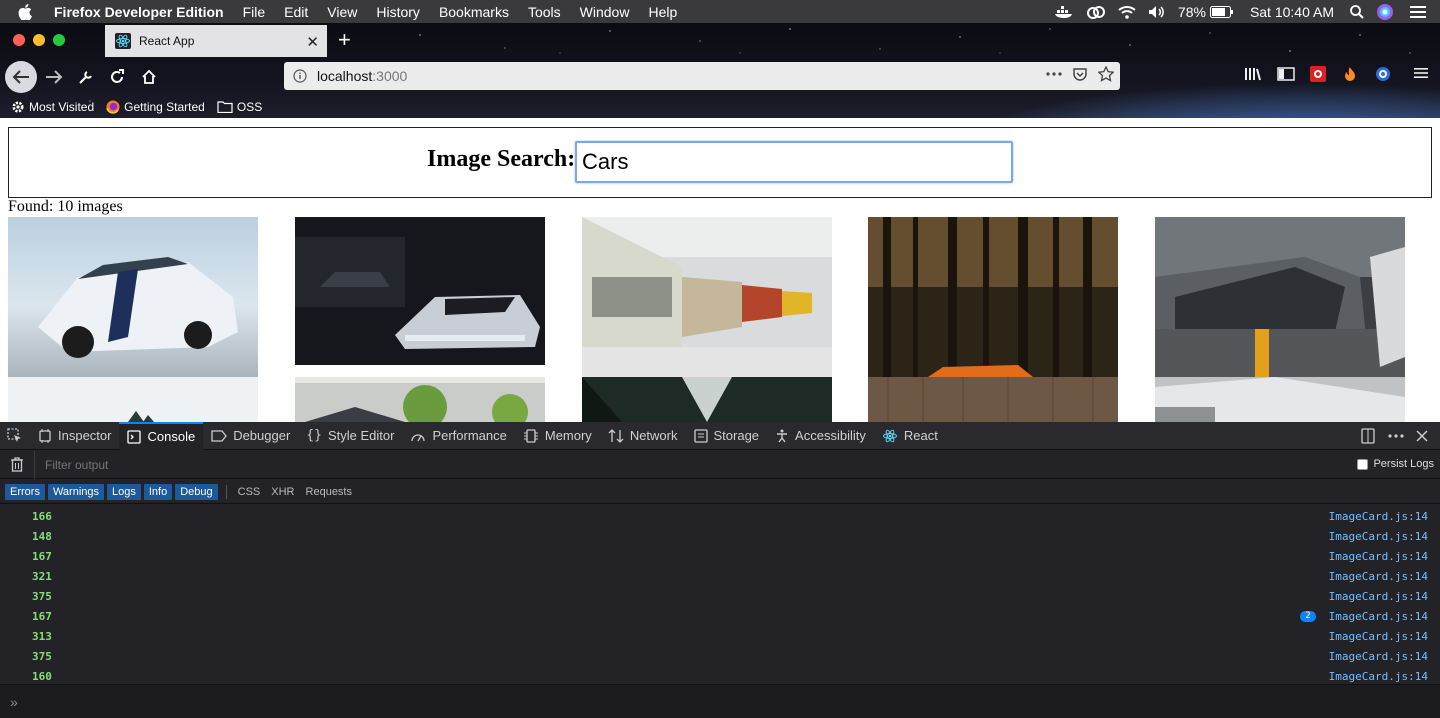 This screenshot has height=718, width=1440. Describe the element at coordinates (139, 12) in the screenshot. I see `menu-app-name: Firefox Developer Edition` at that location.